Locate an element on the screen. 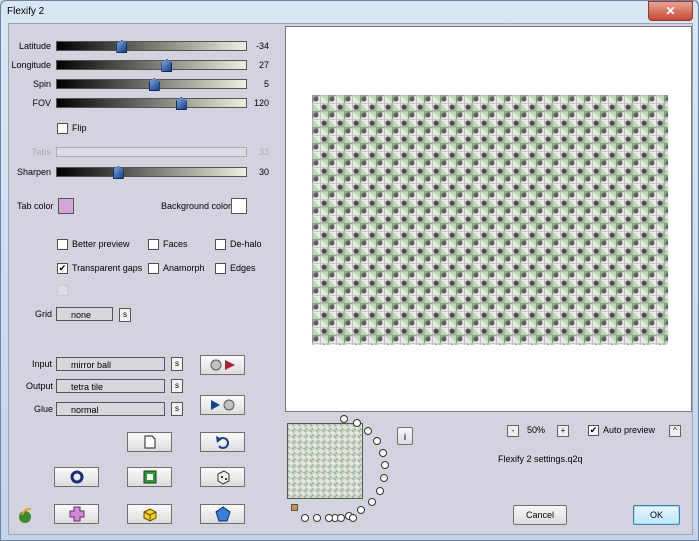 The image size is (699, 541). grid-s-button: s is located at coordinates (125, 315).